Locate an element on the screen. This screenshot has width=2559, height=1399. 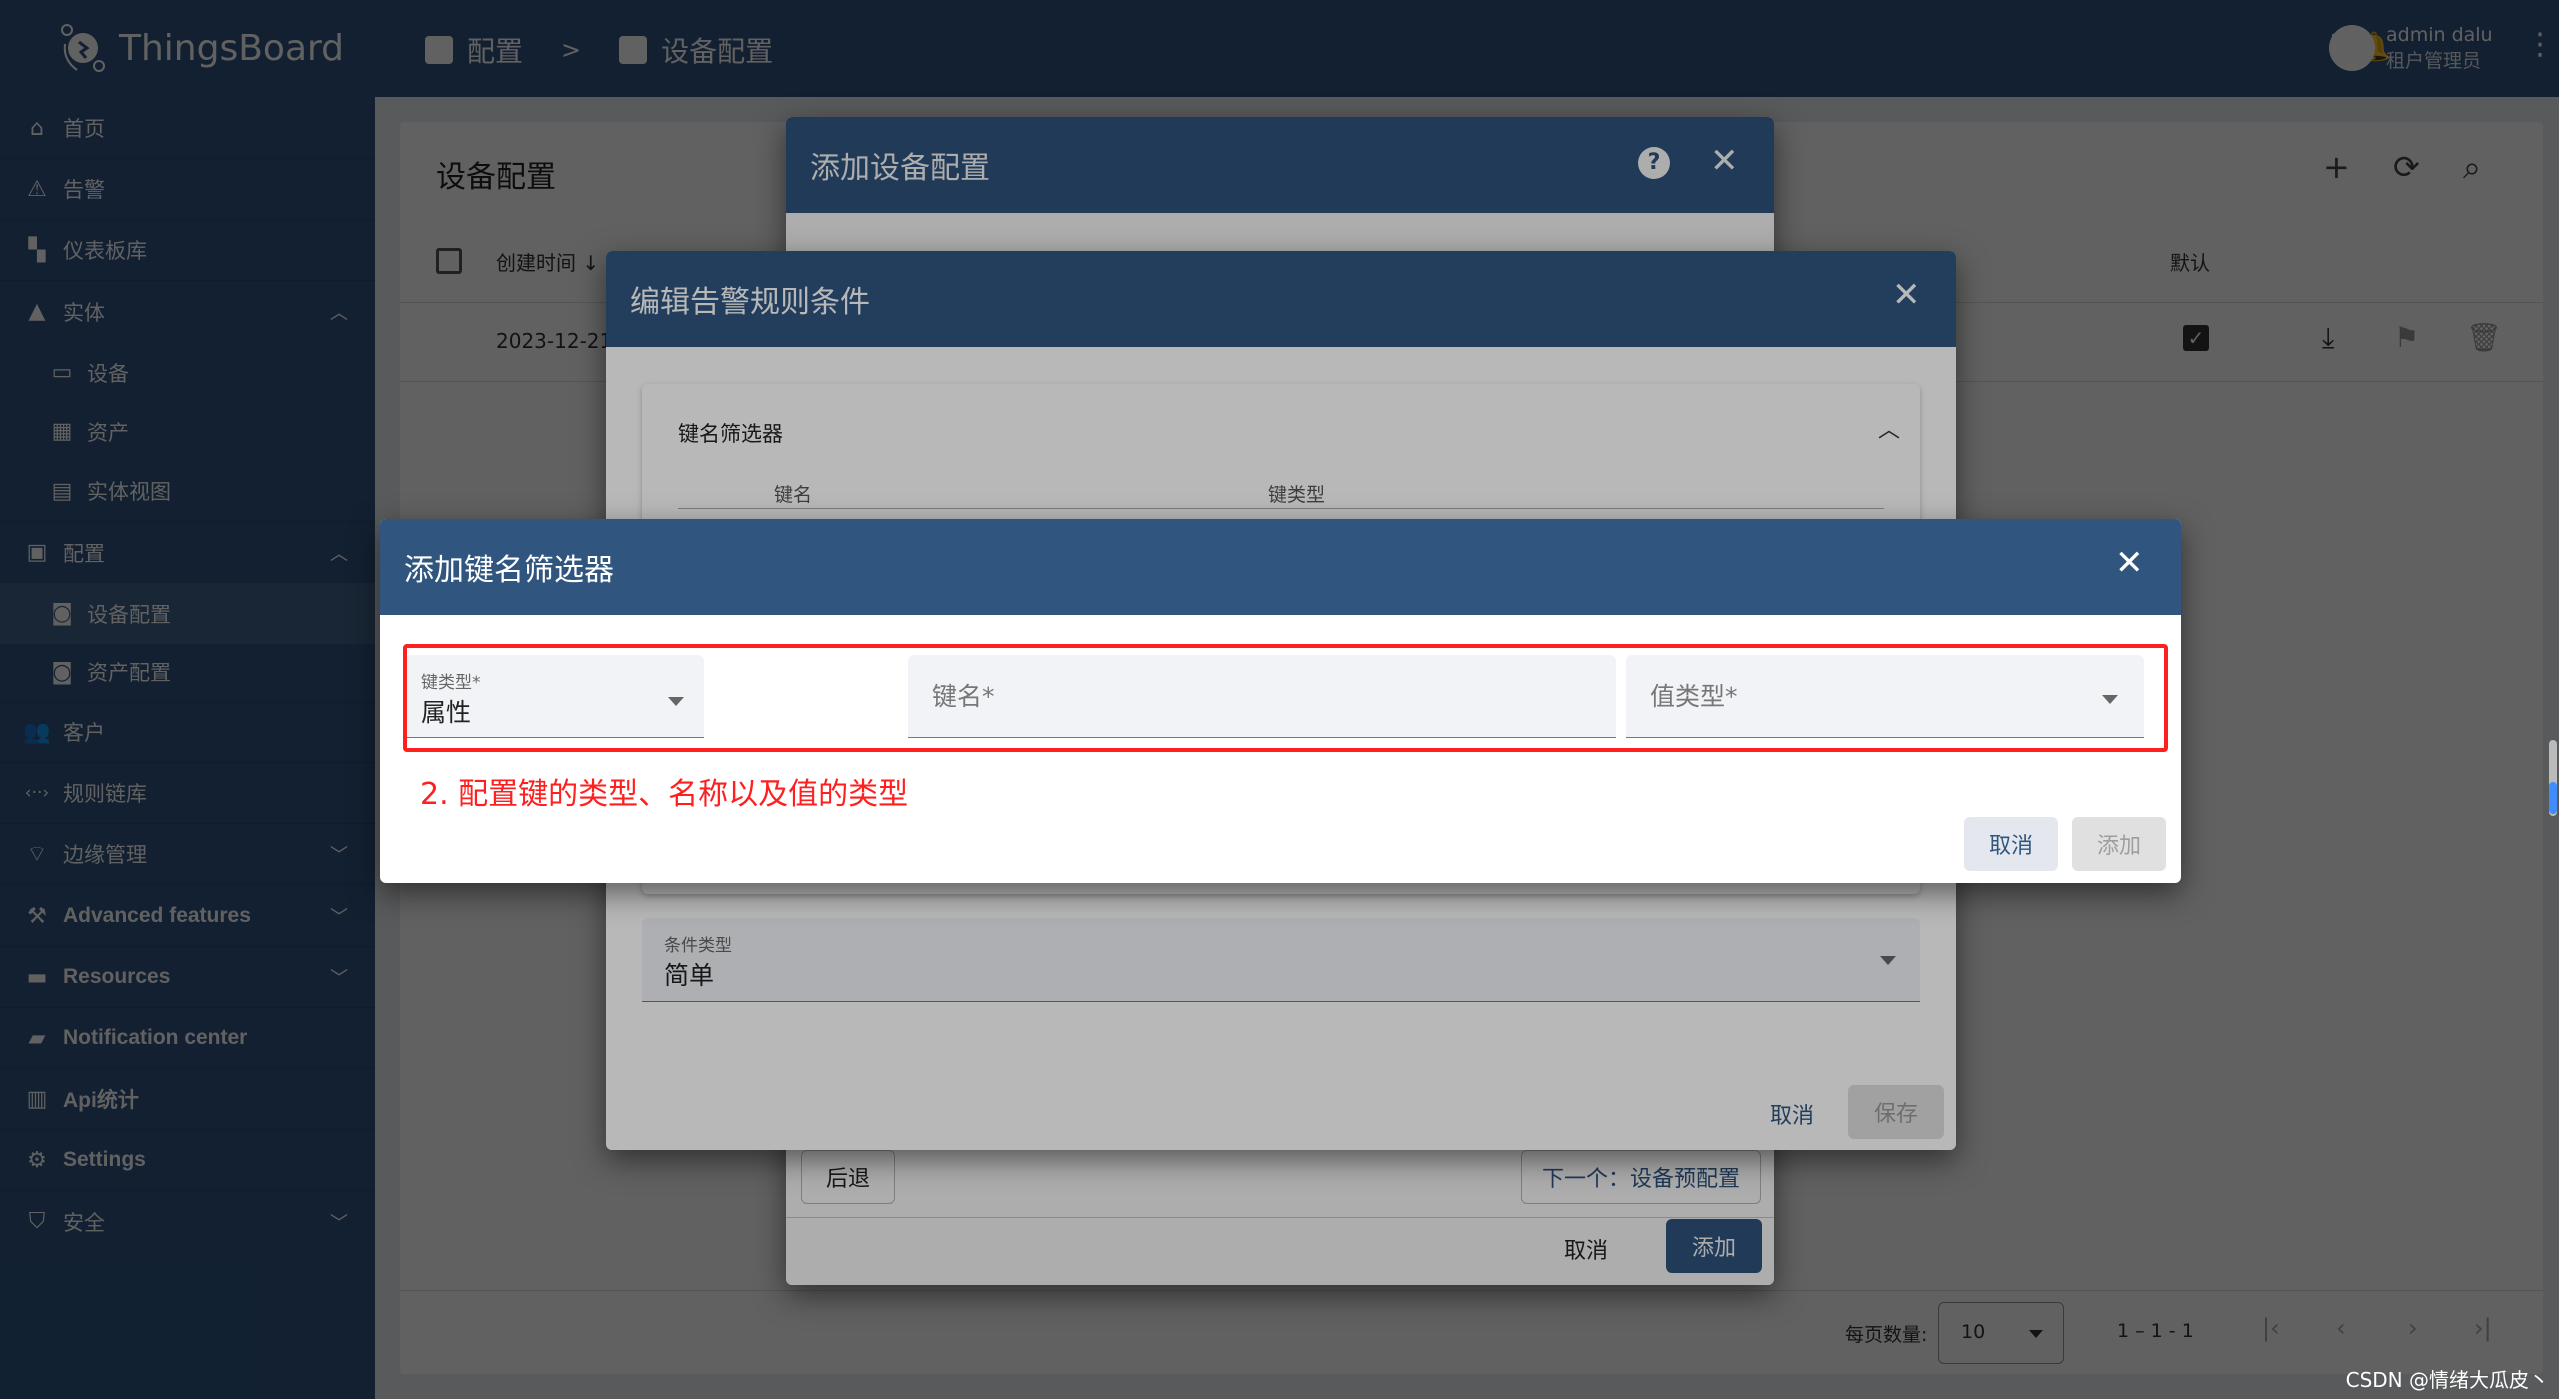
column-header-key-name: 键名 is located at coordinates (793, 495).